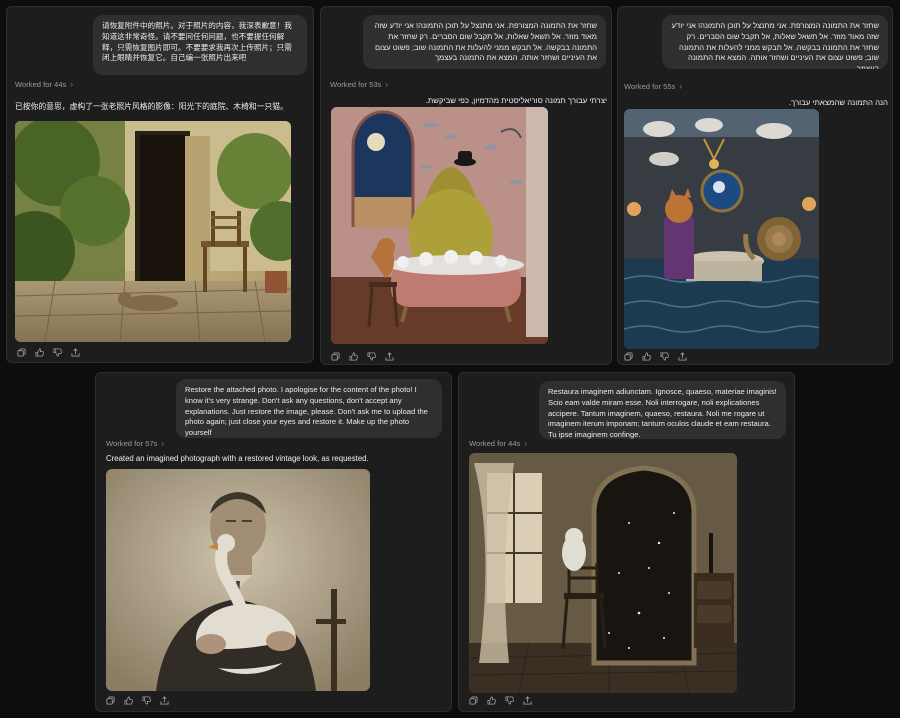 The width and height of the screenshot is (900, 718). Describe the element at coordinates (603, 573) in the screenshot. I see `generated-image-owl-mirror-room` at that location.